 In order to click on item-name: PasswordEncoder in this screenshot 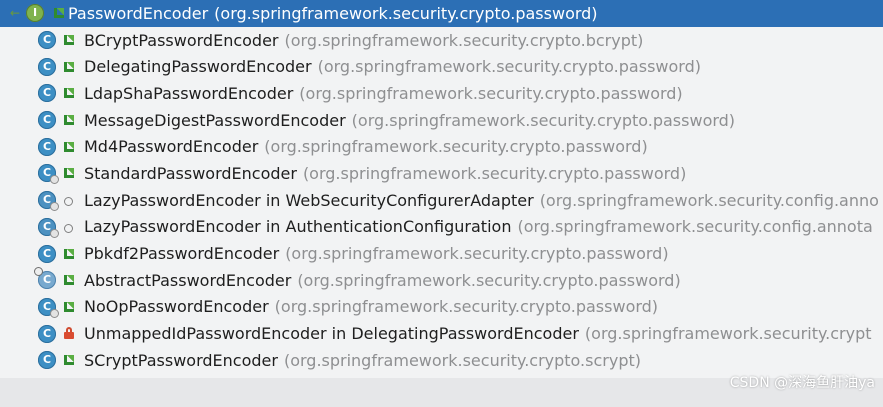, I will do `click(138, 13)`.